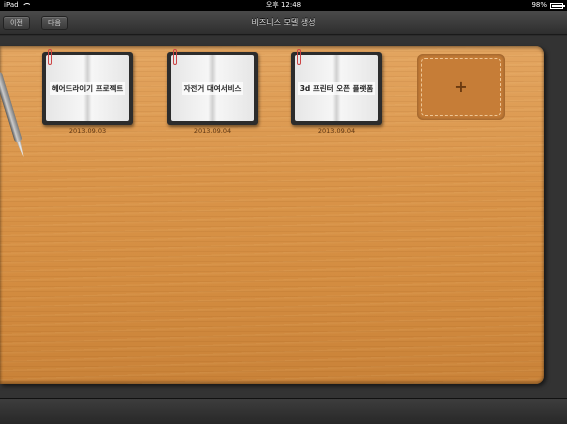 This screenshot has height=424, width=567. I want to click on page-title: 비즈니스 모델 생성, so click(283, 22).